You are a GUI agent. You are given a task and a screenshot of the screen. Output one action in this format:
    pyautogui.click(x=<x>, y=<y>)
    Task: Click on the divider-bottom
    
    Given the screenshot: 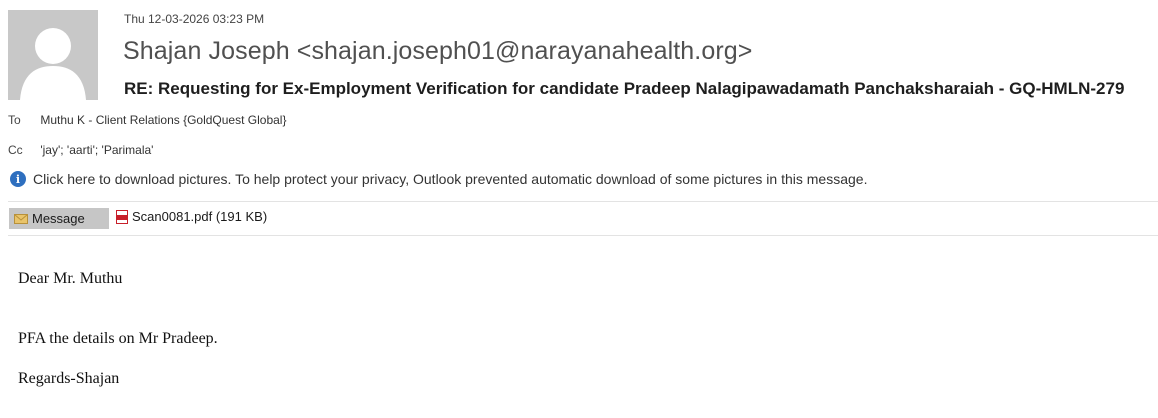 What is the action you would take?
    pyautogui.click(x=583, y=235)
    